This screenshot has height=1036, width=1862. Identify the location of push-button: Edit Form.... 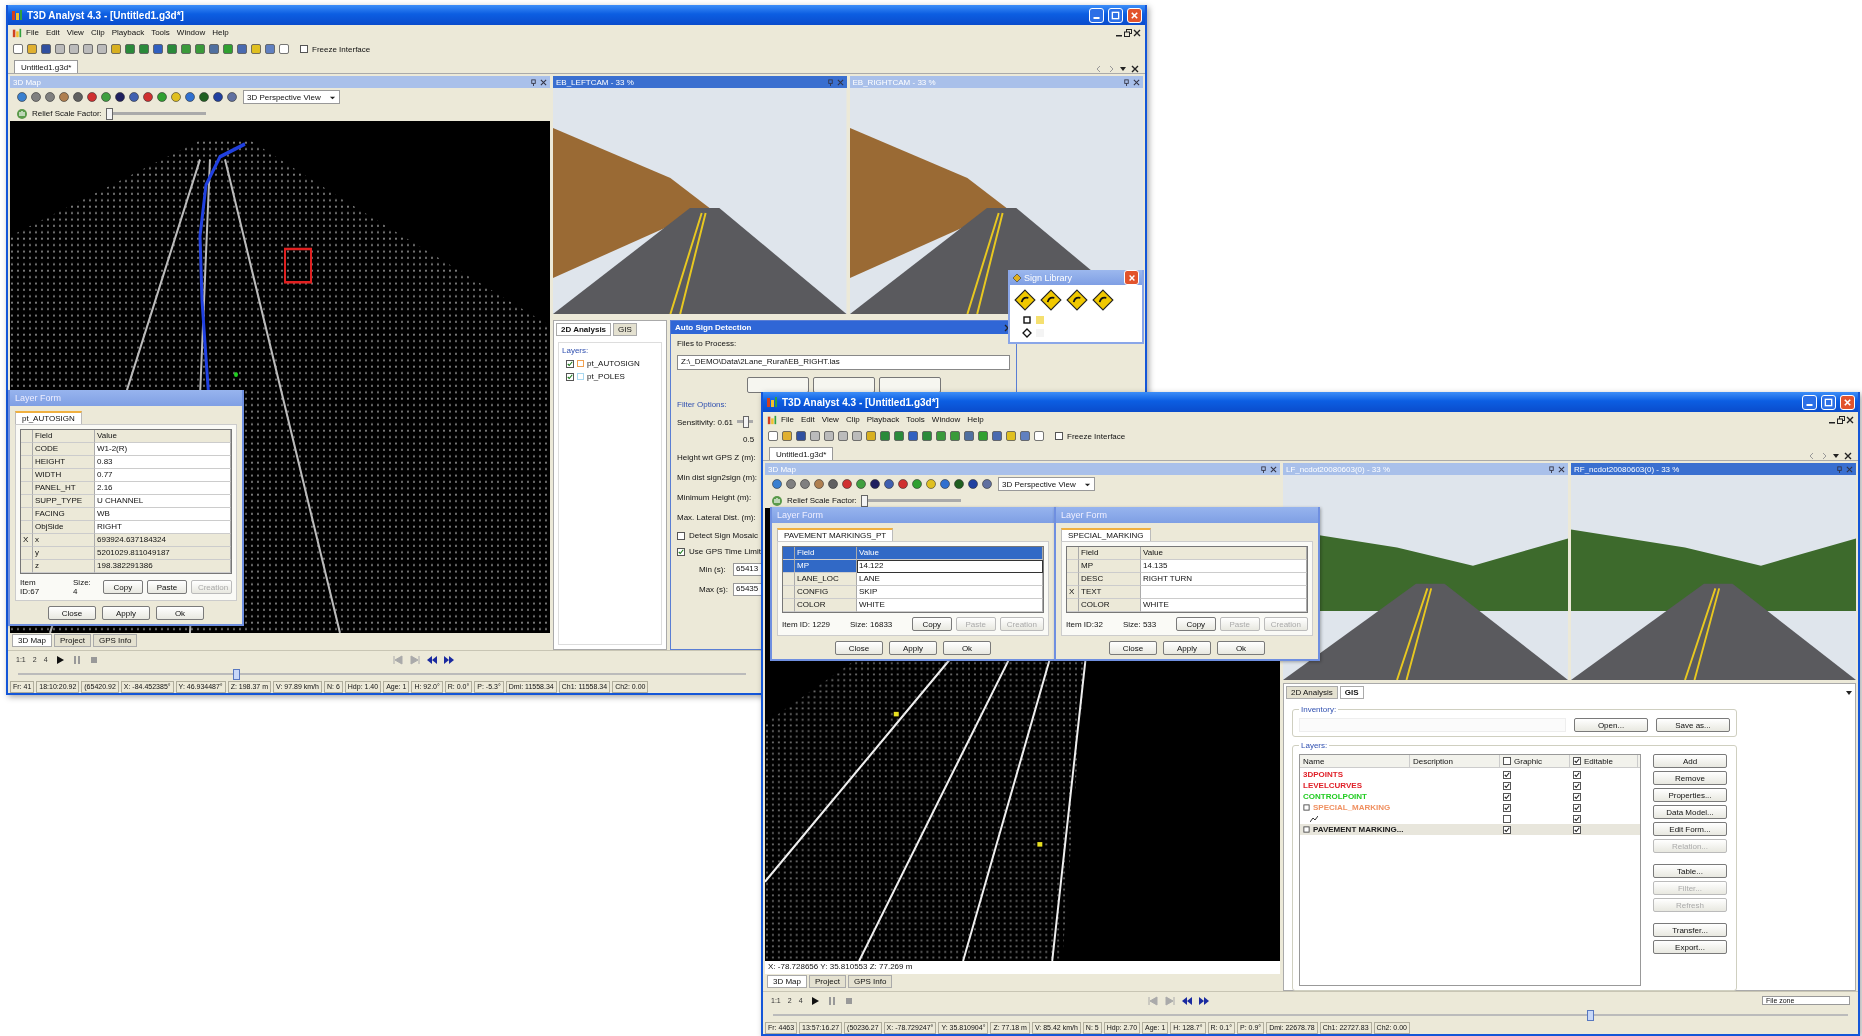
(1690, 829).